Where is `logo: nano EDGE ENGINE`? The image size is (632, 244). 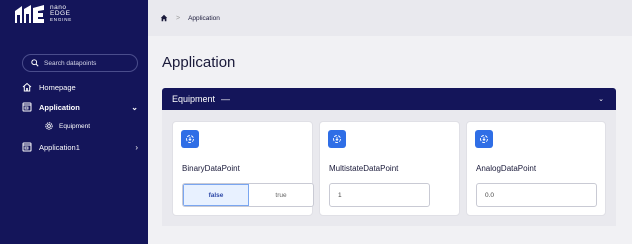
logo: nano EDGE ENGINE is located at coordinates (43, 14).